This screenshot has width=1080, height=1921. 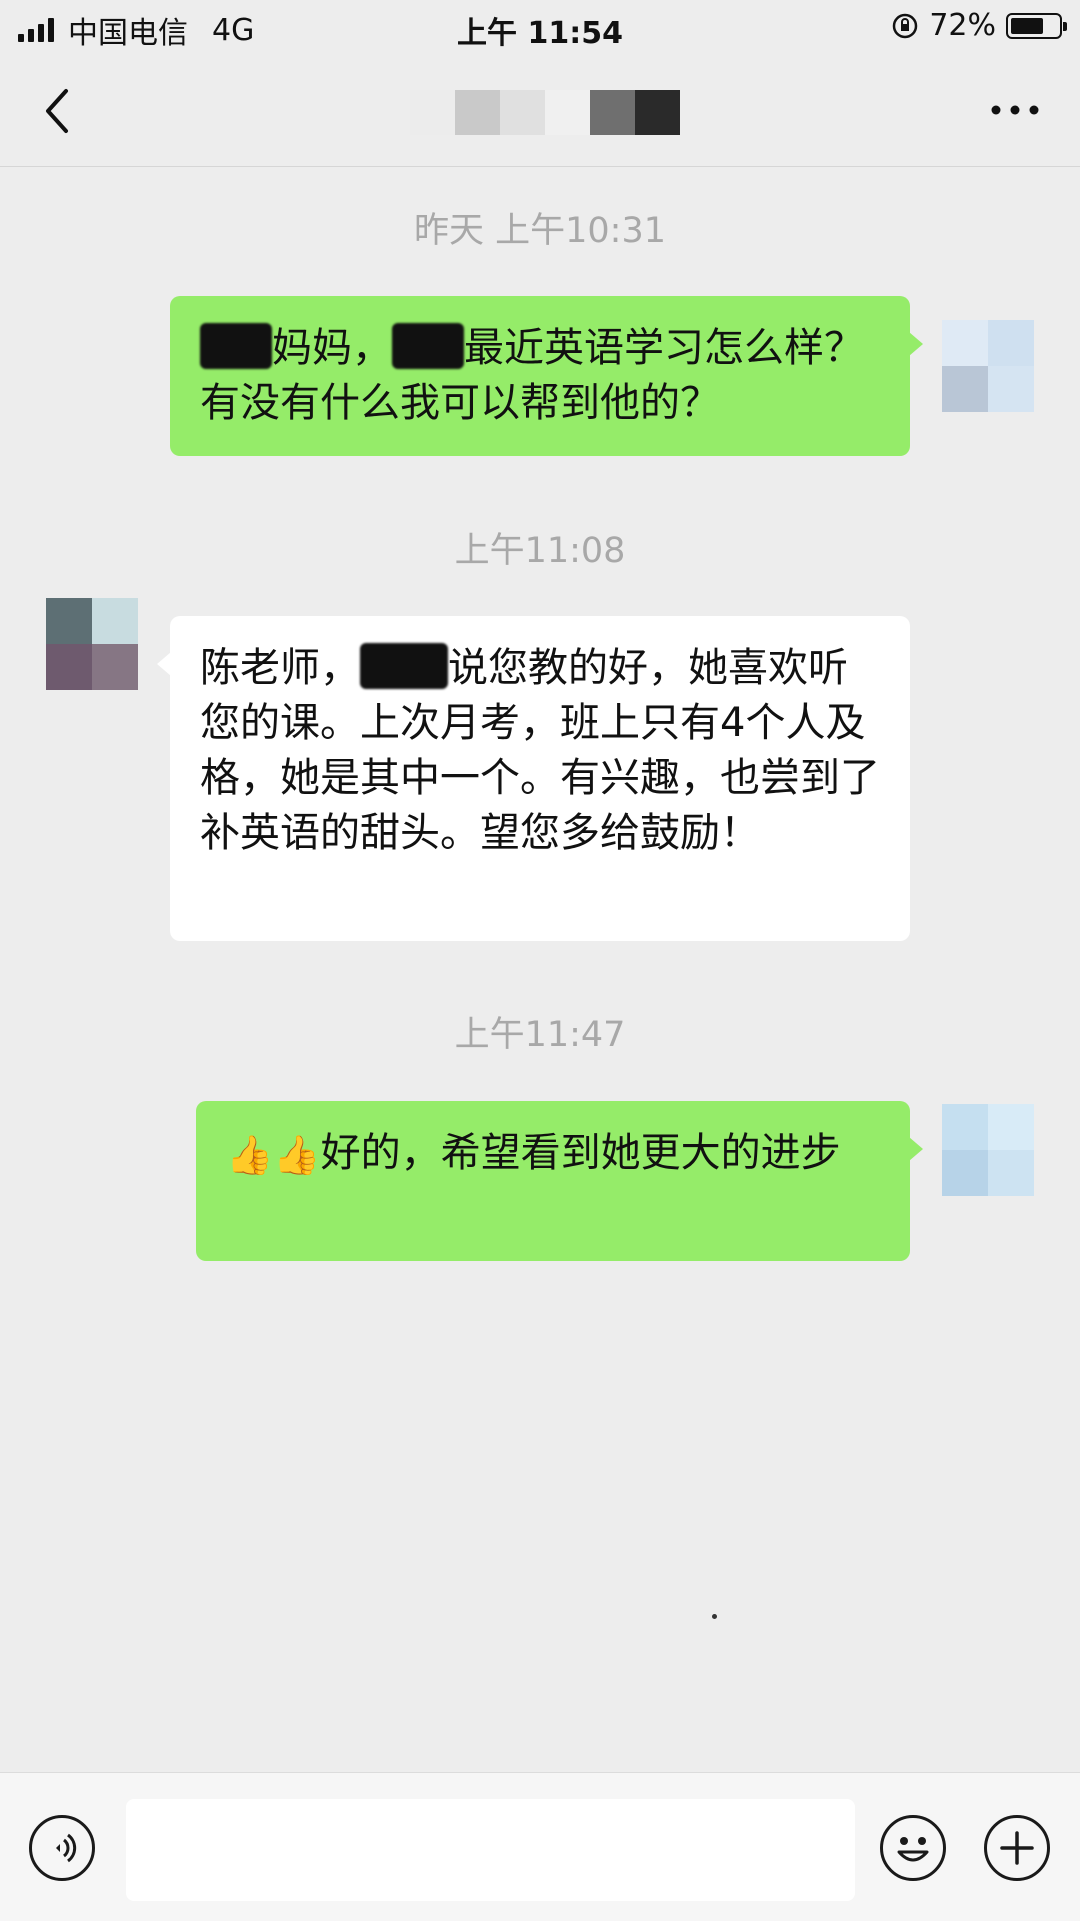 I want to click on orientation-lock-icon, so click(x=905, y=25).